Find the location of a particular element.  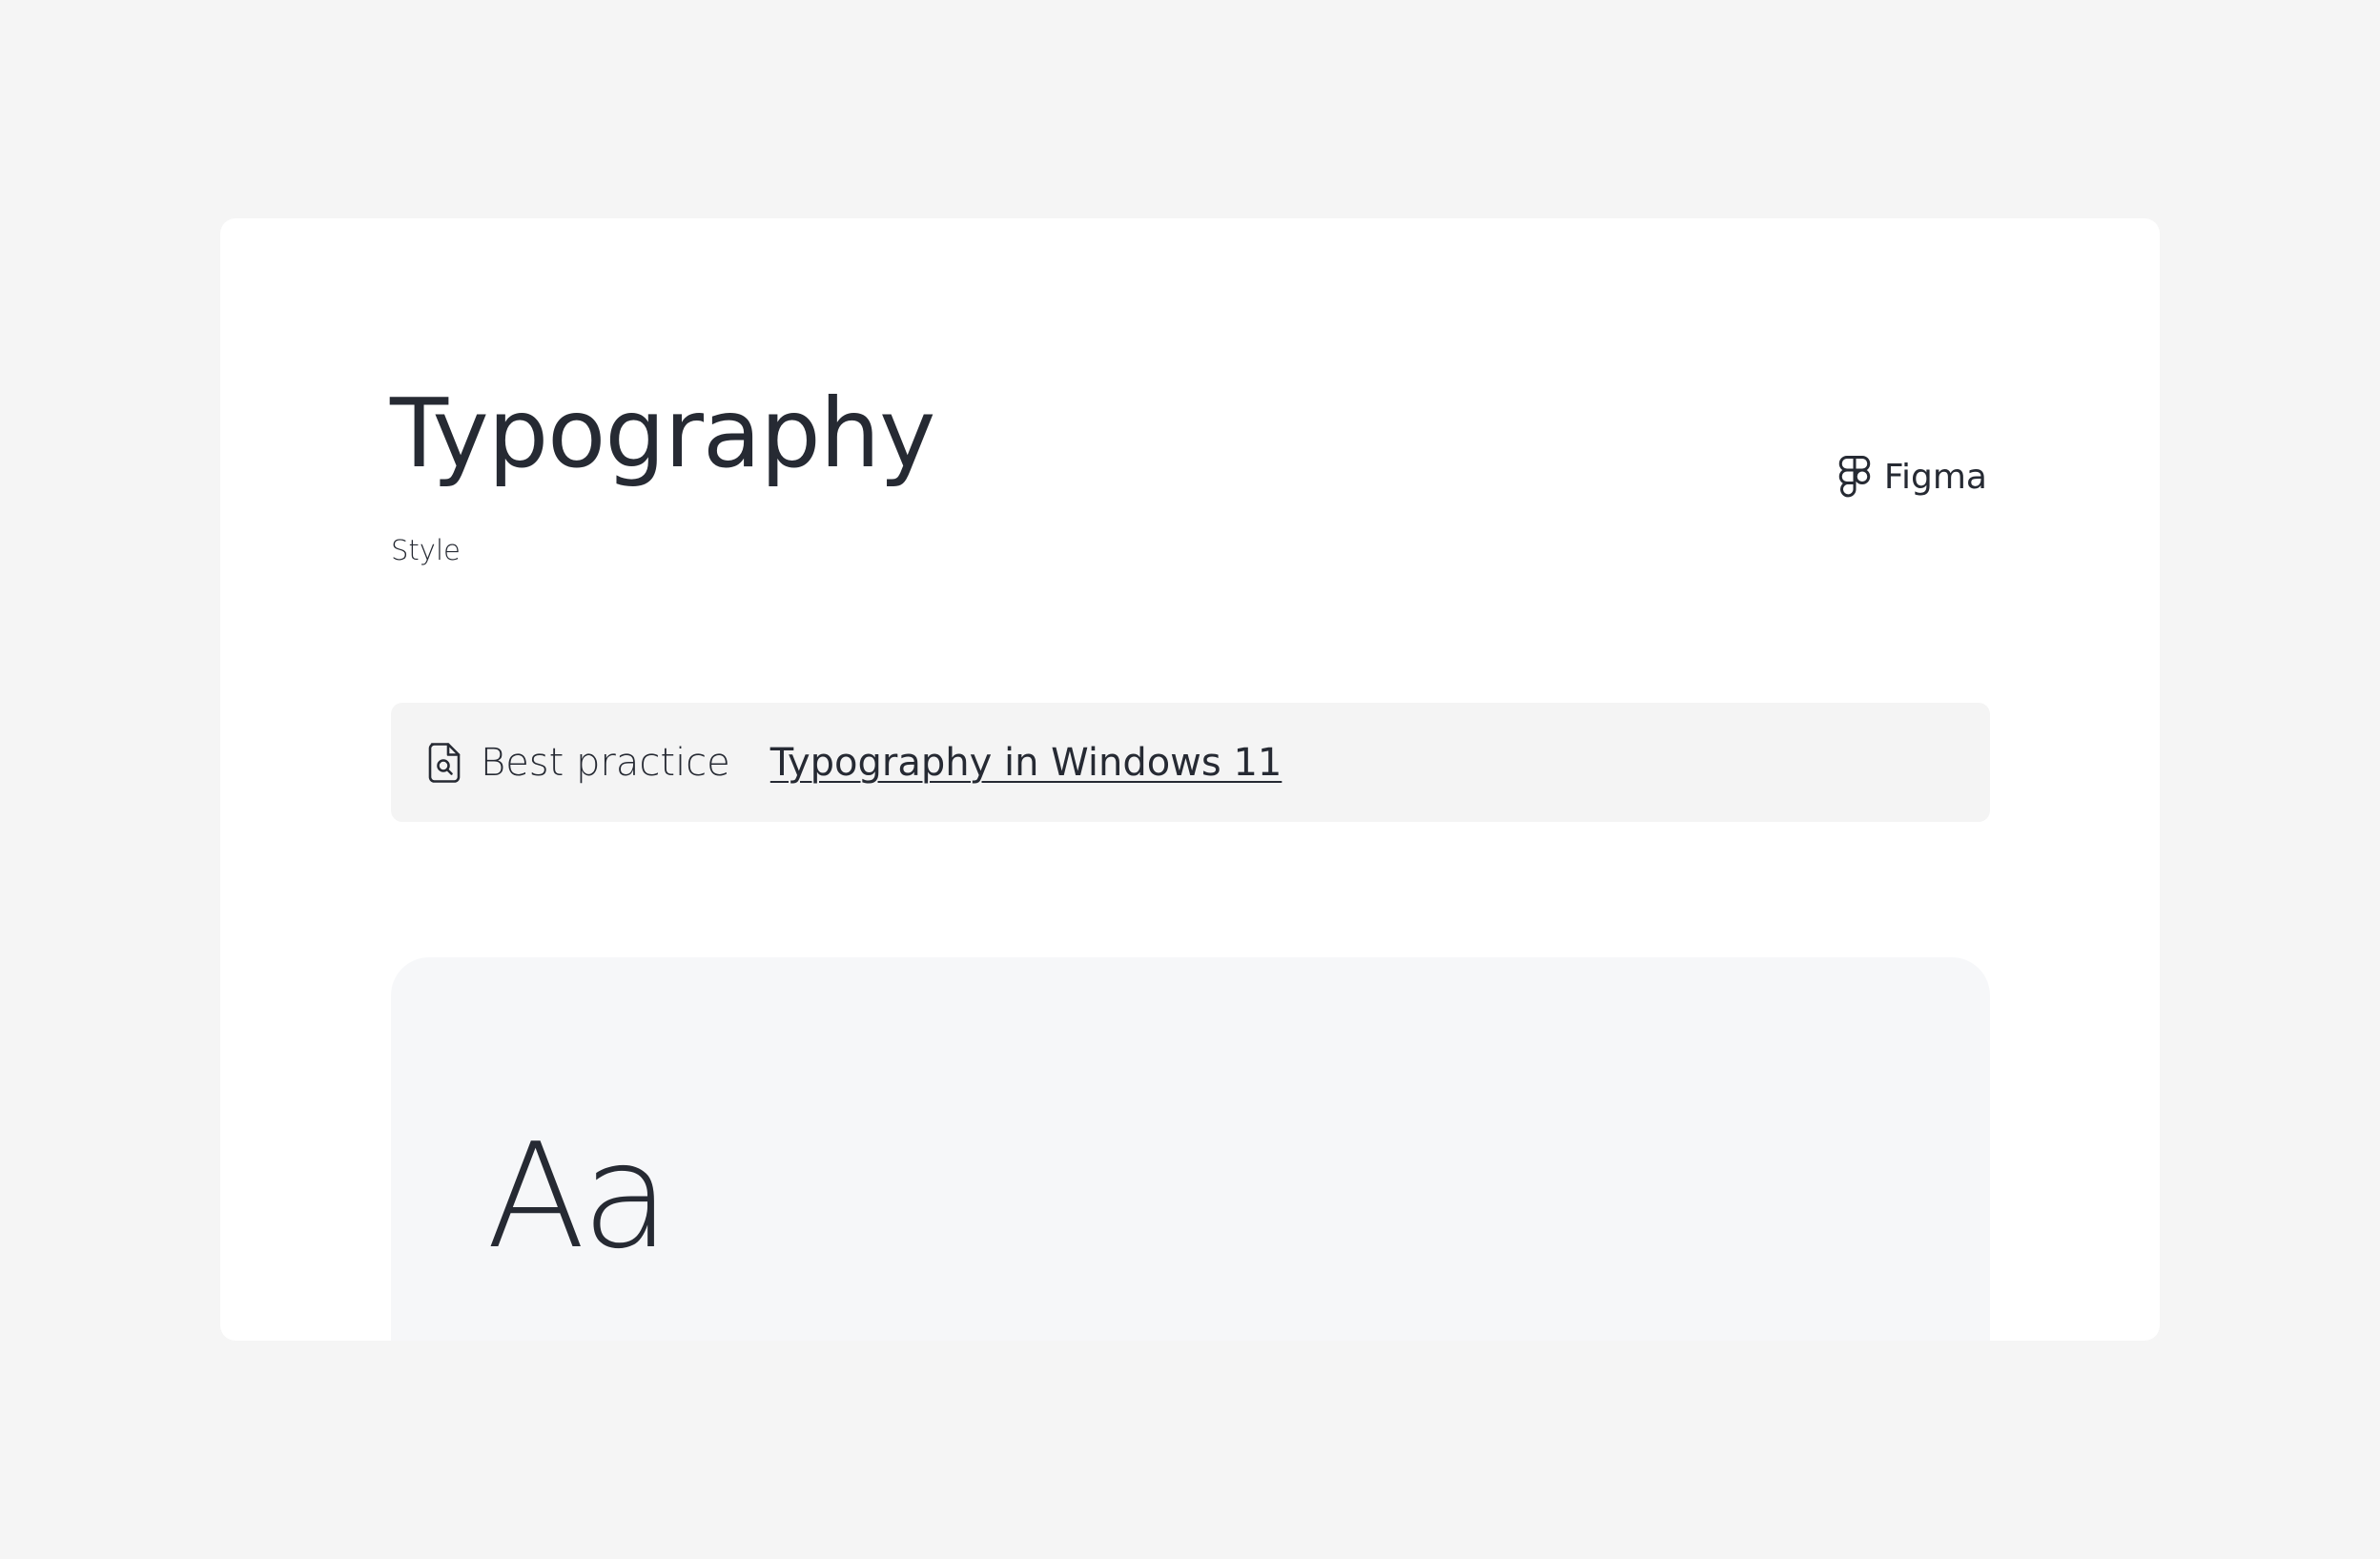

page-title: Typography is located at coordinates (663, 433).